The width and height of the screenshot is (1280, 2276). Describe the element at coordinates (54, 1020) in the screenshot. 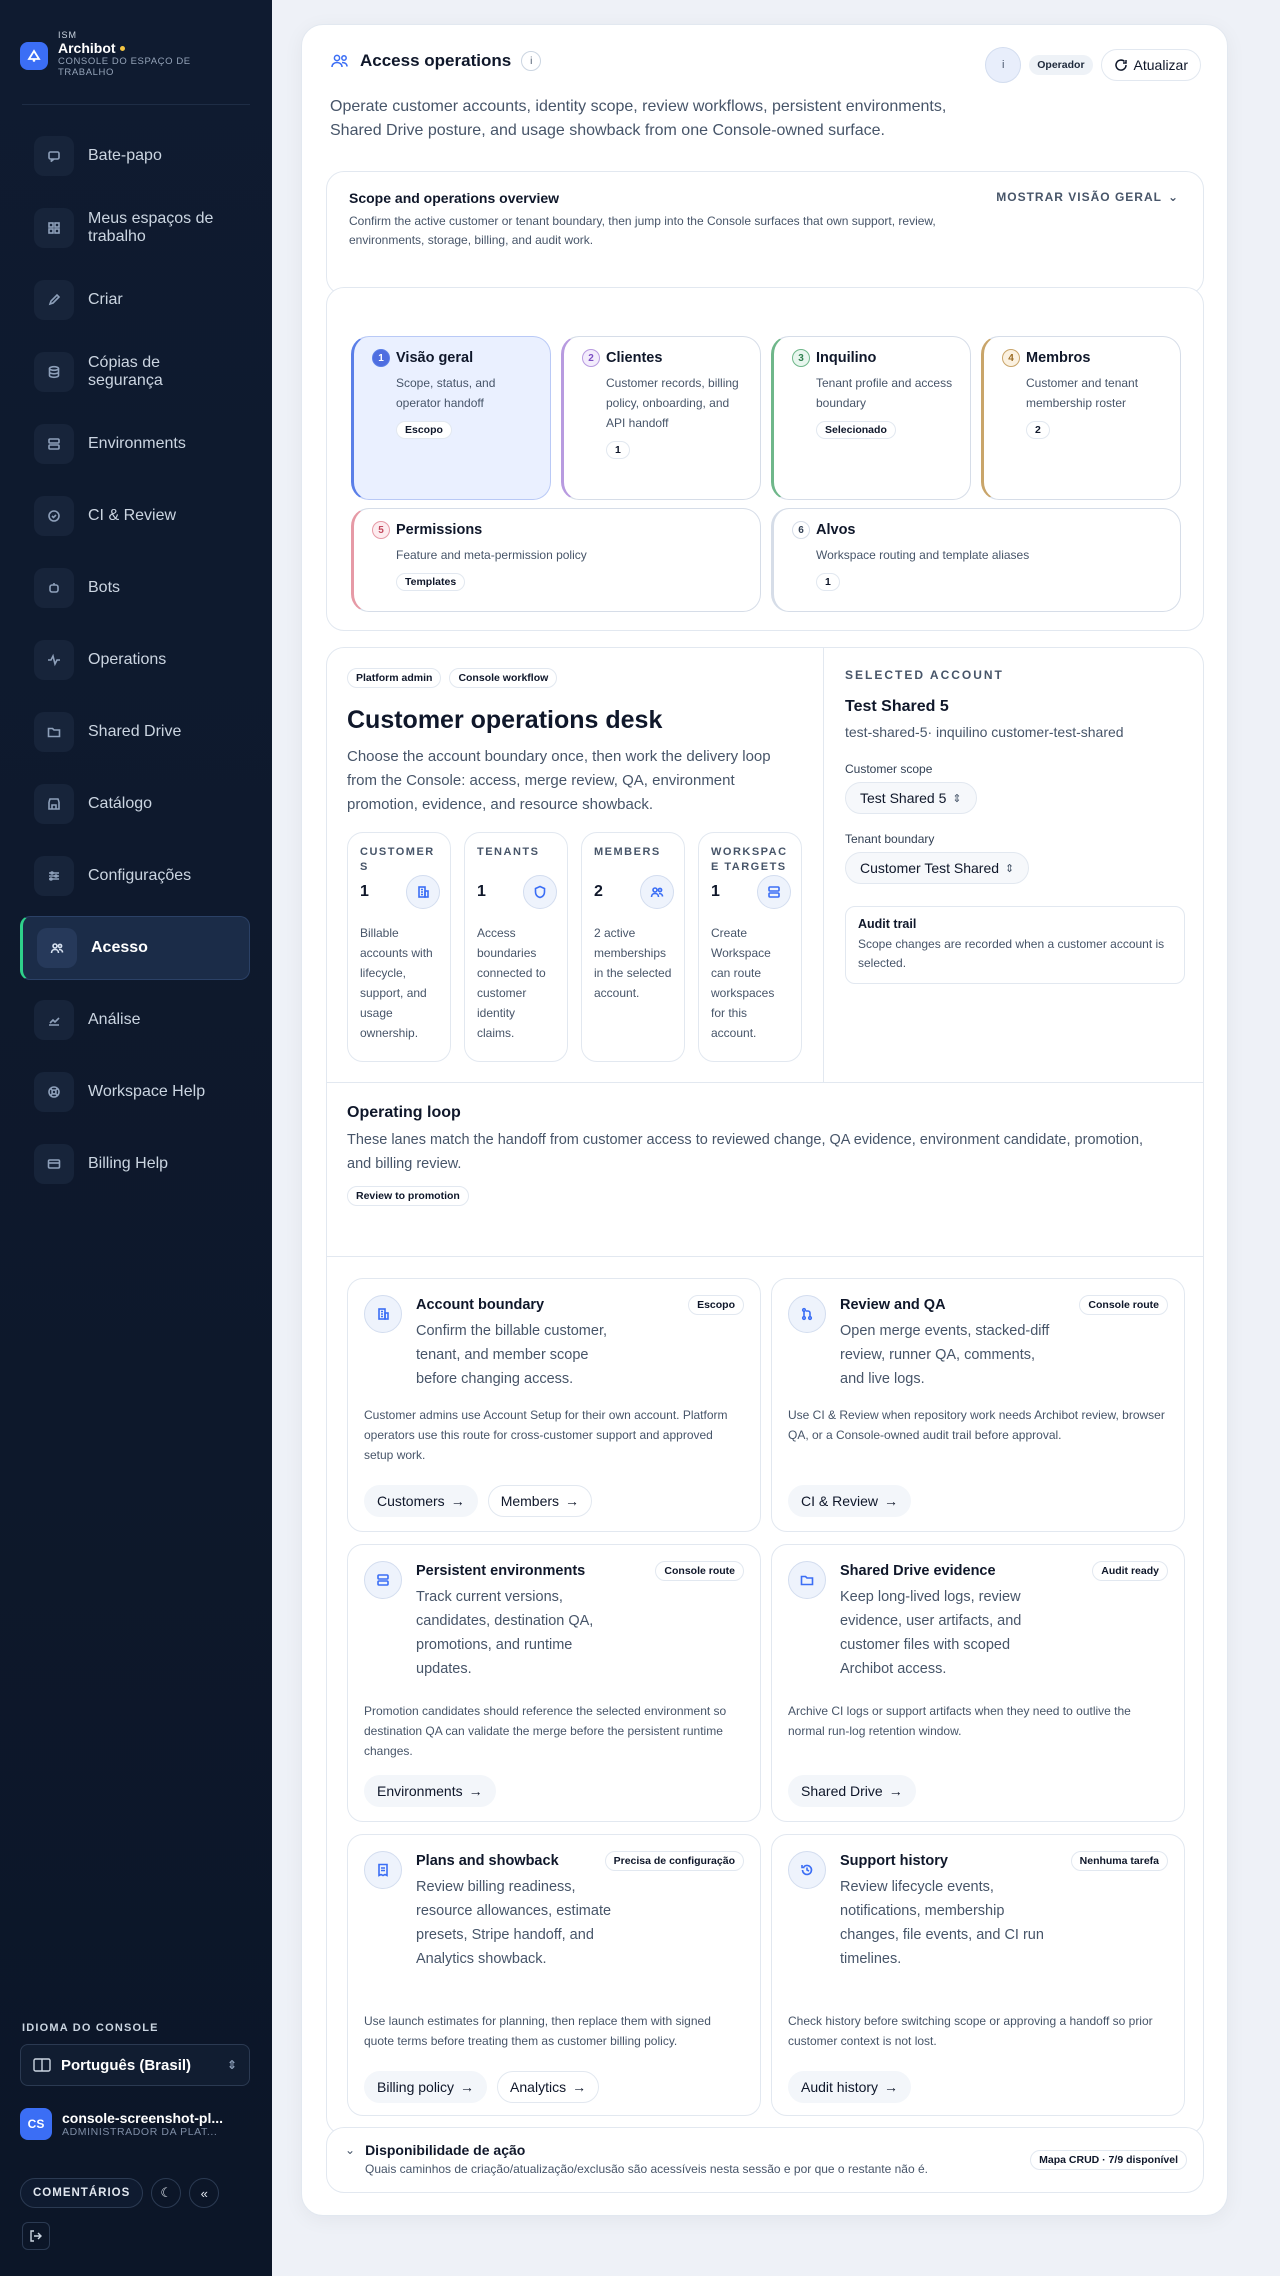

I see `chart-icon` at that location.